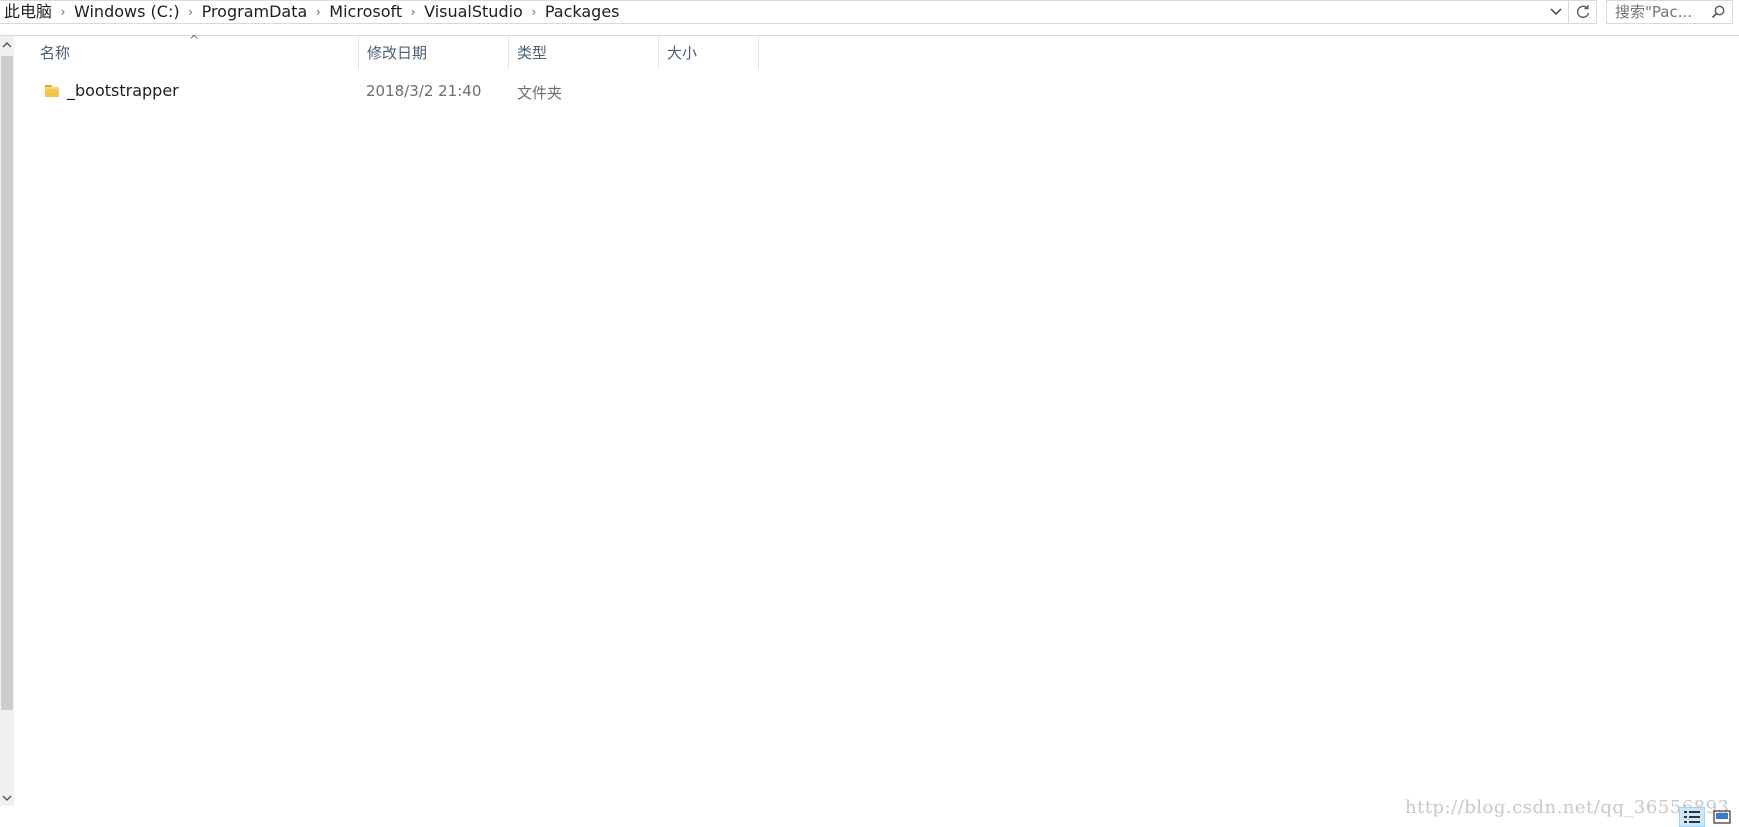 This screenshot has width=1739, height=827. What do you see at coordinates (434, 53) in the screenshot?
I see `column-header-date: 修改日期` at bounding box center [434, 53].